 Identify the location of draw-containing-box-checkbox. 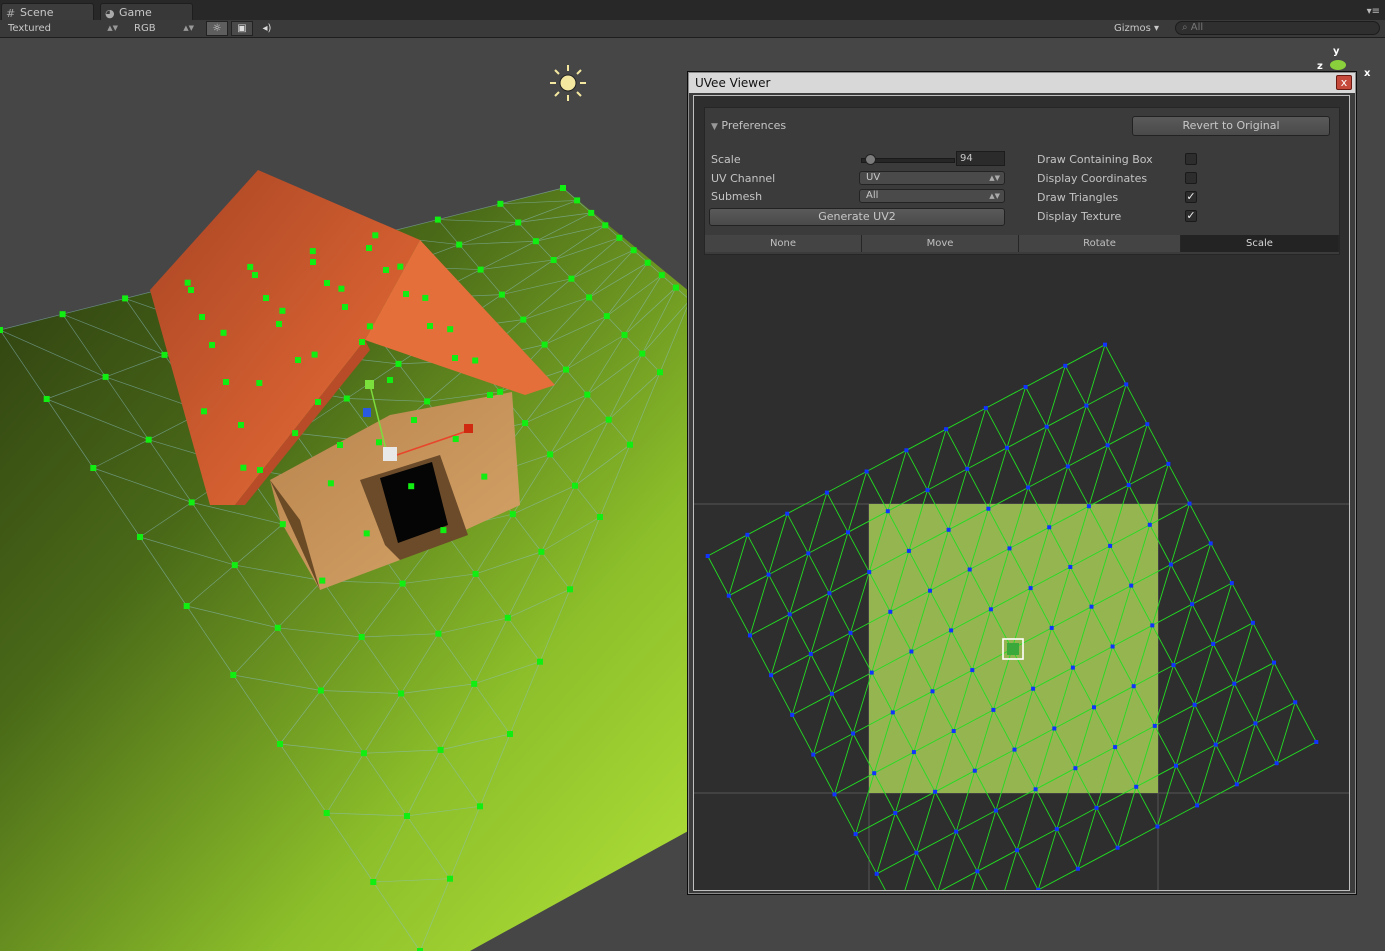
(1191, 159).